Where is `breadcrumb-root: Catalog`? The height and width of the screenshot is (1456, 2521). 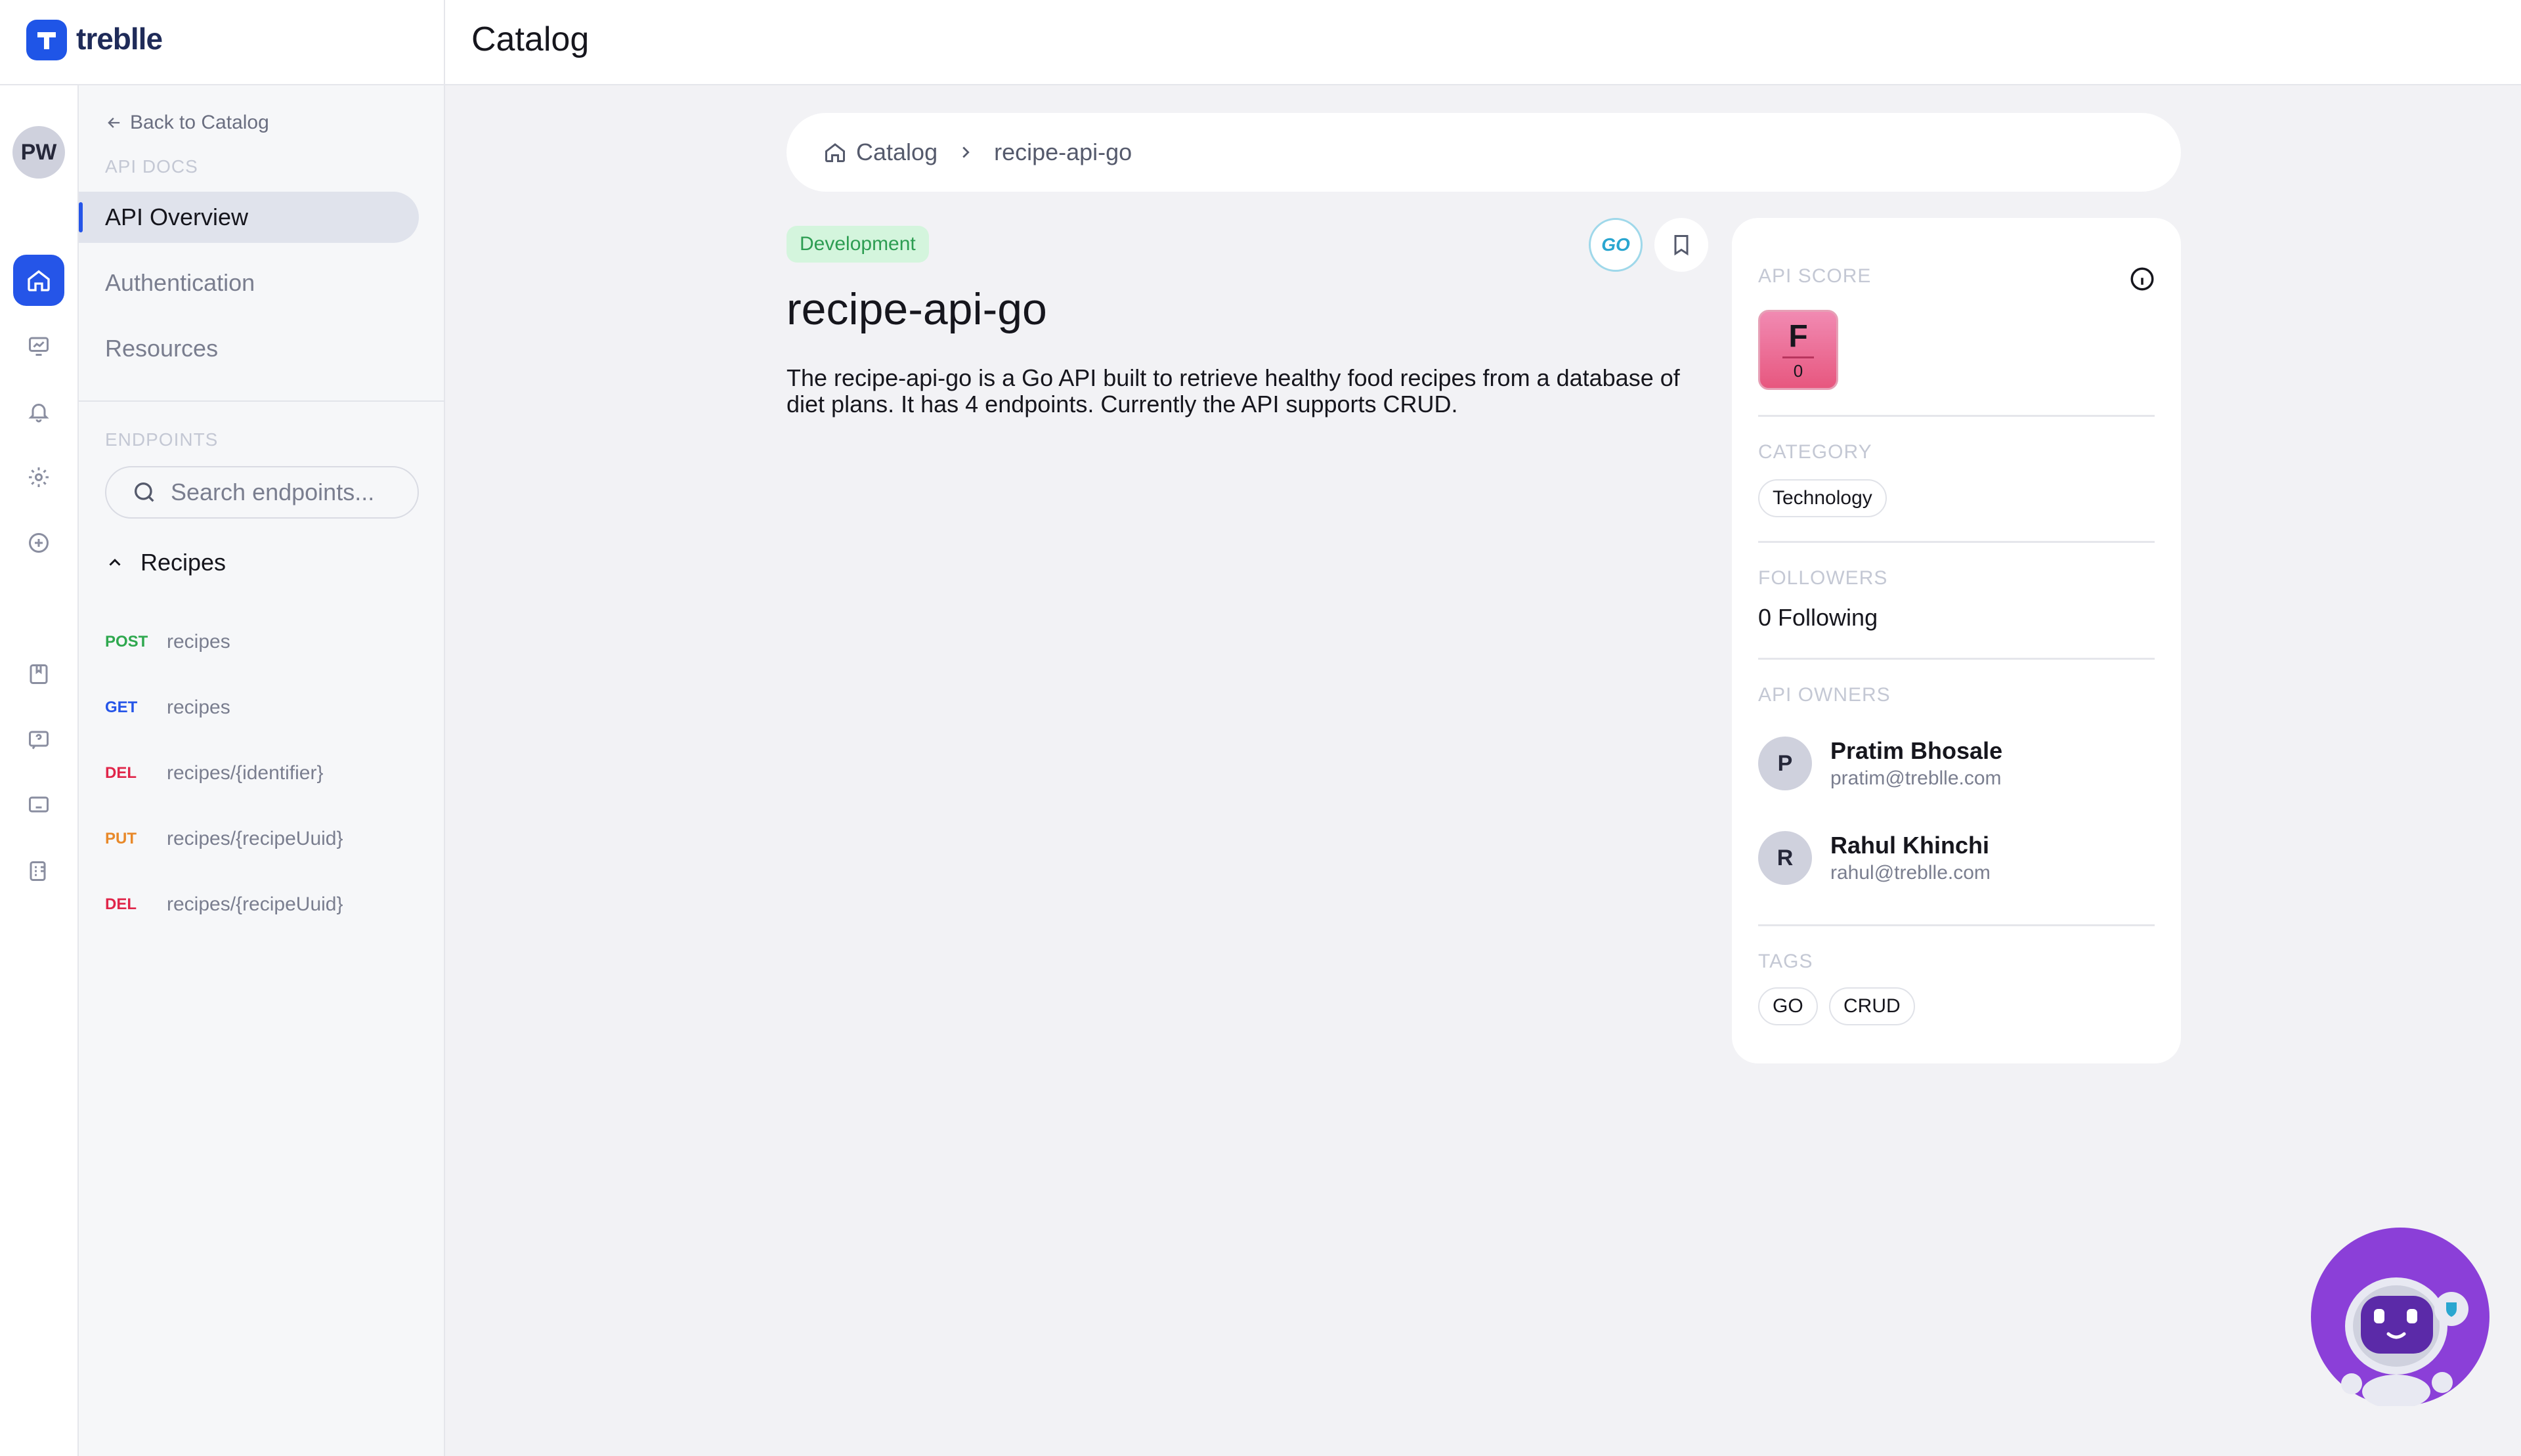 breadcrumb-root: Catalog is located at coordinates (896, 152).